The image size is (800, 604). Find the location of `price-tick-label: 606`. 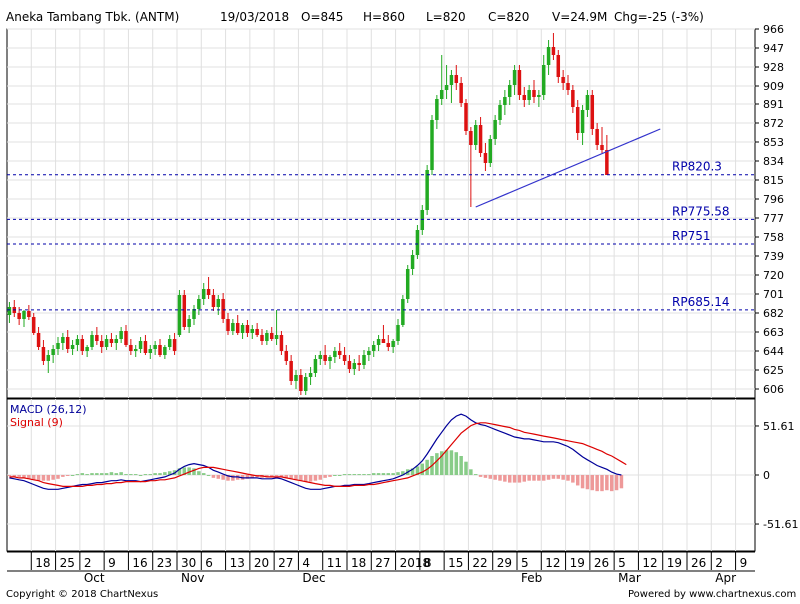

price-tick-label: 606 is located at coordinates (773, 389).